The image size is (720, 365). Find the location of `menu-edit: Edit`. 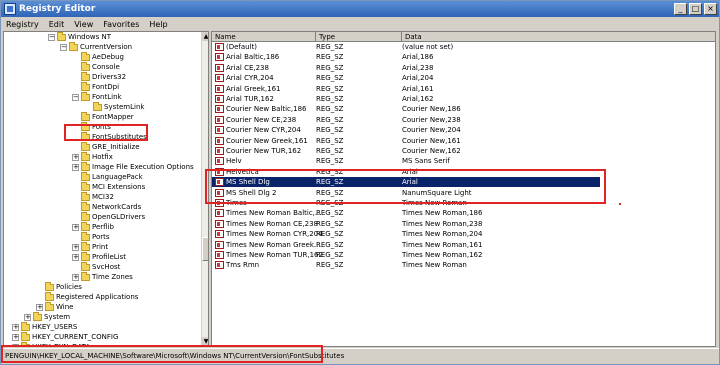

menu-edit: Edit is located at coordinates (57, 24).